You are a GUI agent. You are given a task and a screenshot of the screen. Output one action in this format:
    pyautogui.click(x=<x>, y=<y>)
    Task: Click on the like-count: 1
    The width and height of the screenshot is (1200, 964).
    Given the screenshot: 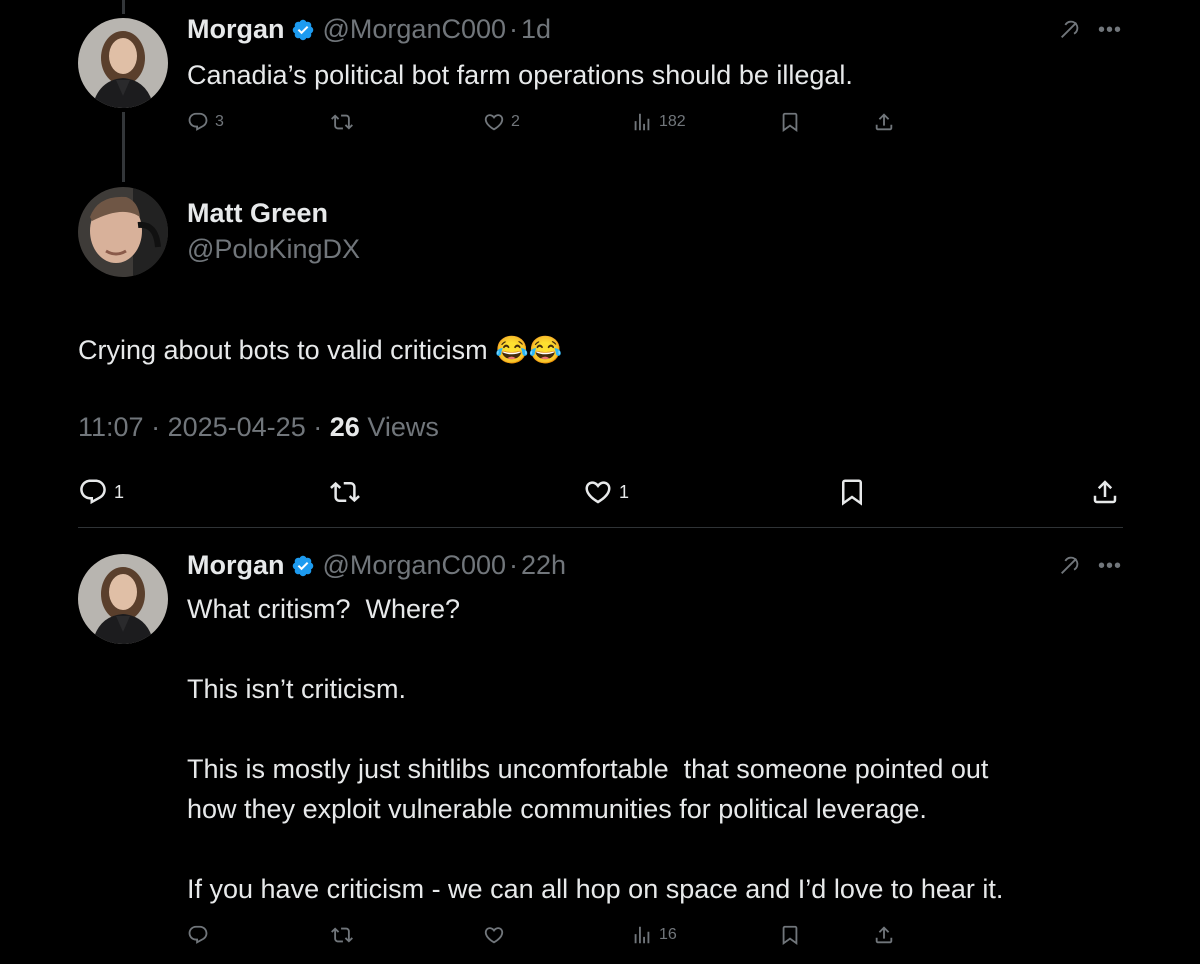 What is the action you would take?
    pyautogui.click(x=624, y=491)
    